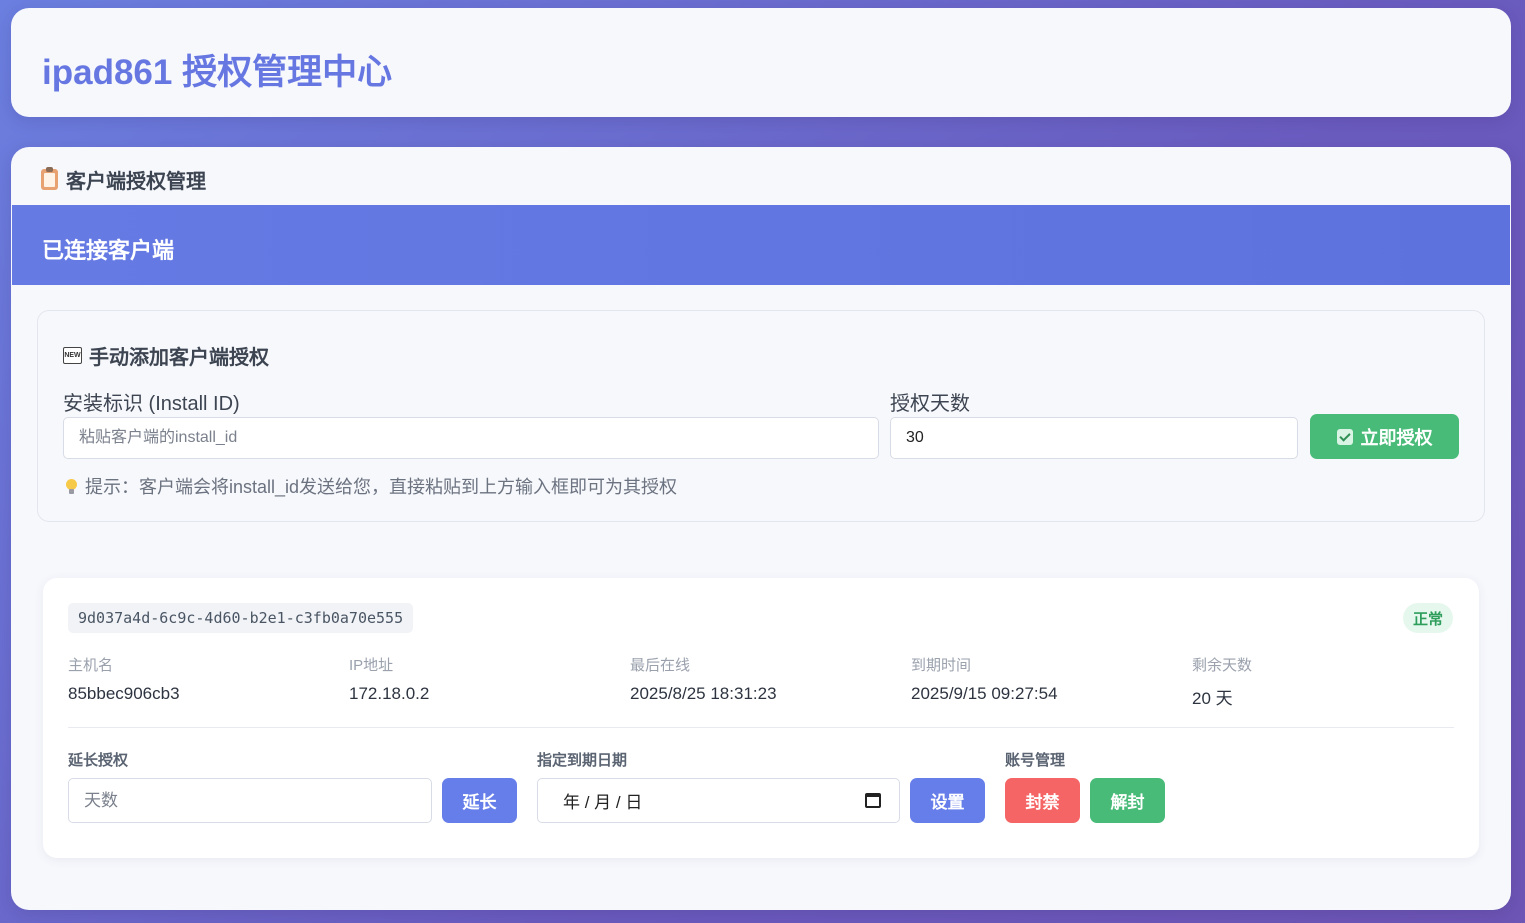 The image size is (1525, 923). What do you see at coordinates (582, 760) in the screenshot?
I see `set-date-label: 指定到期日期` at bounding box center [582, 760].